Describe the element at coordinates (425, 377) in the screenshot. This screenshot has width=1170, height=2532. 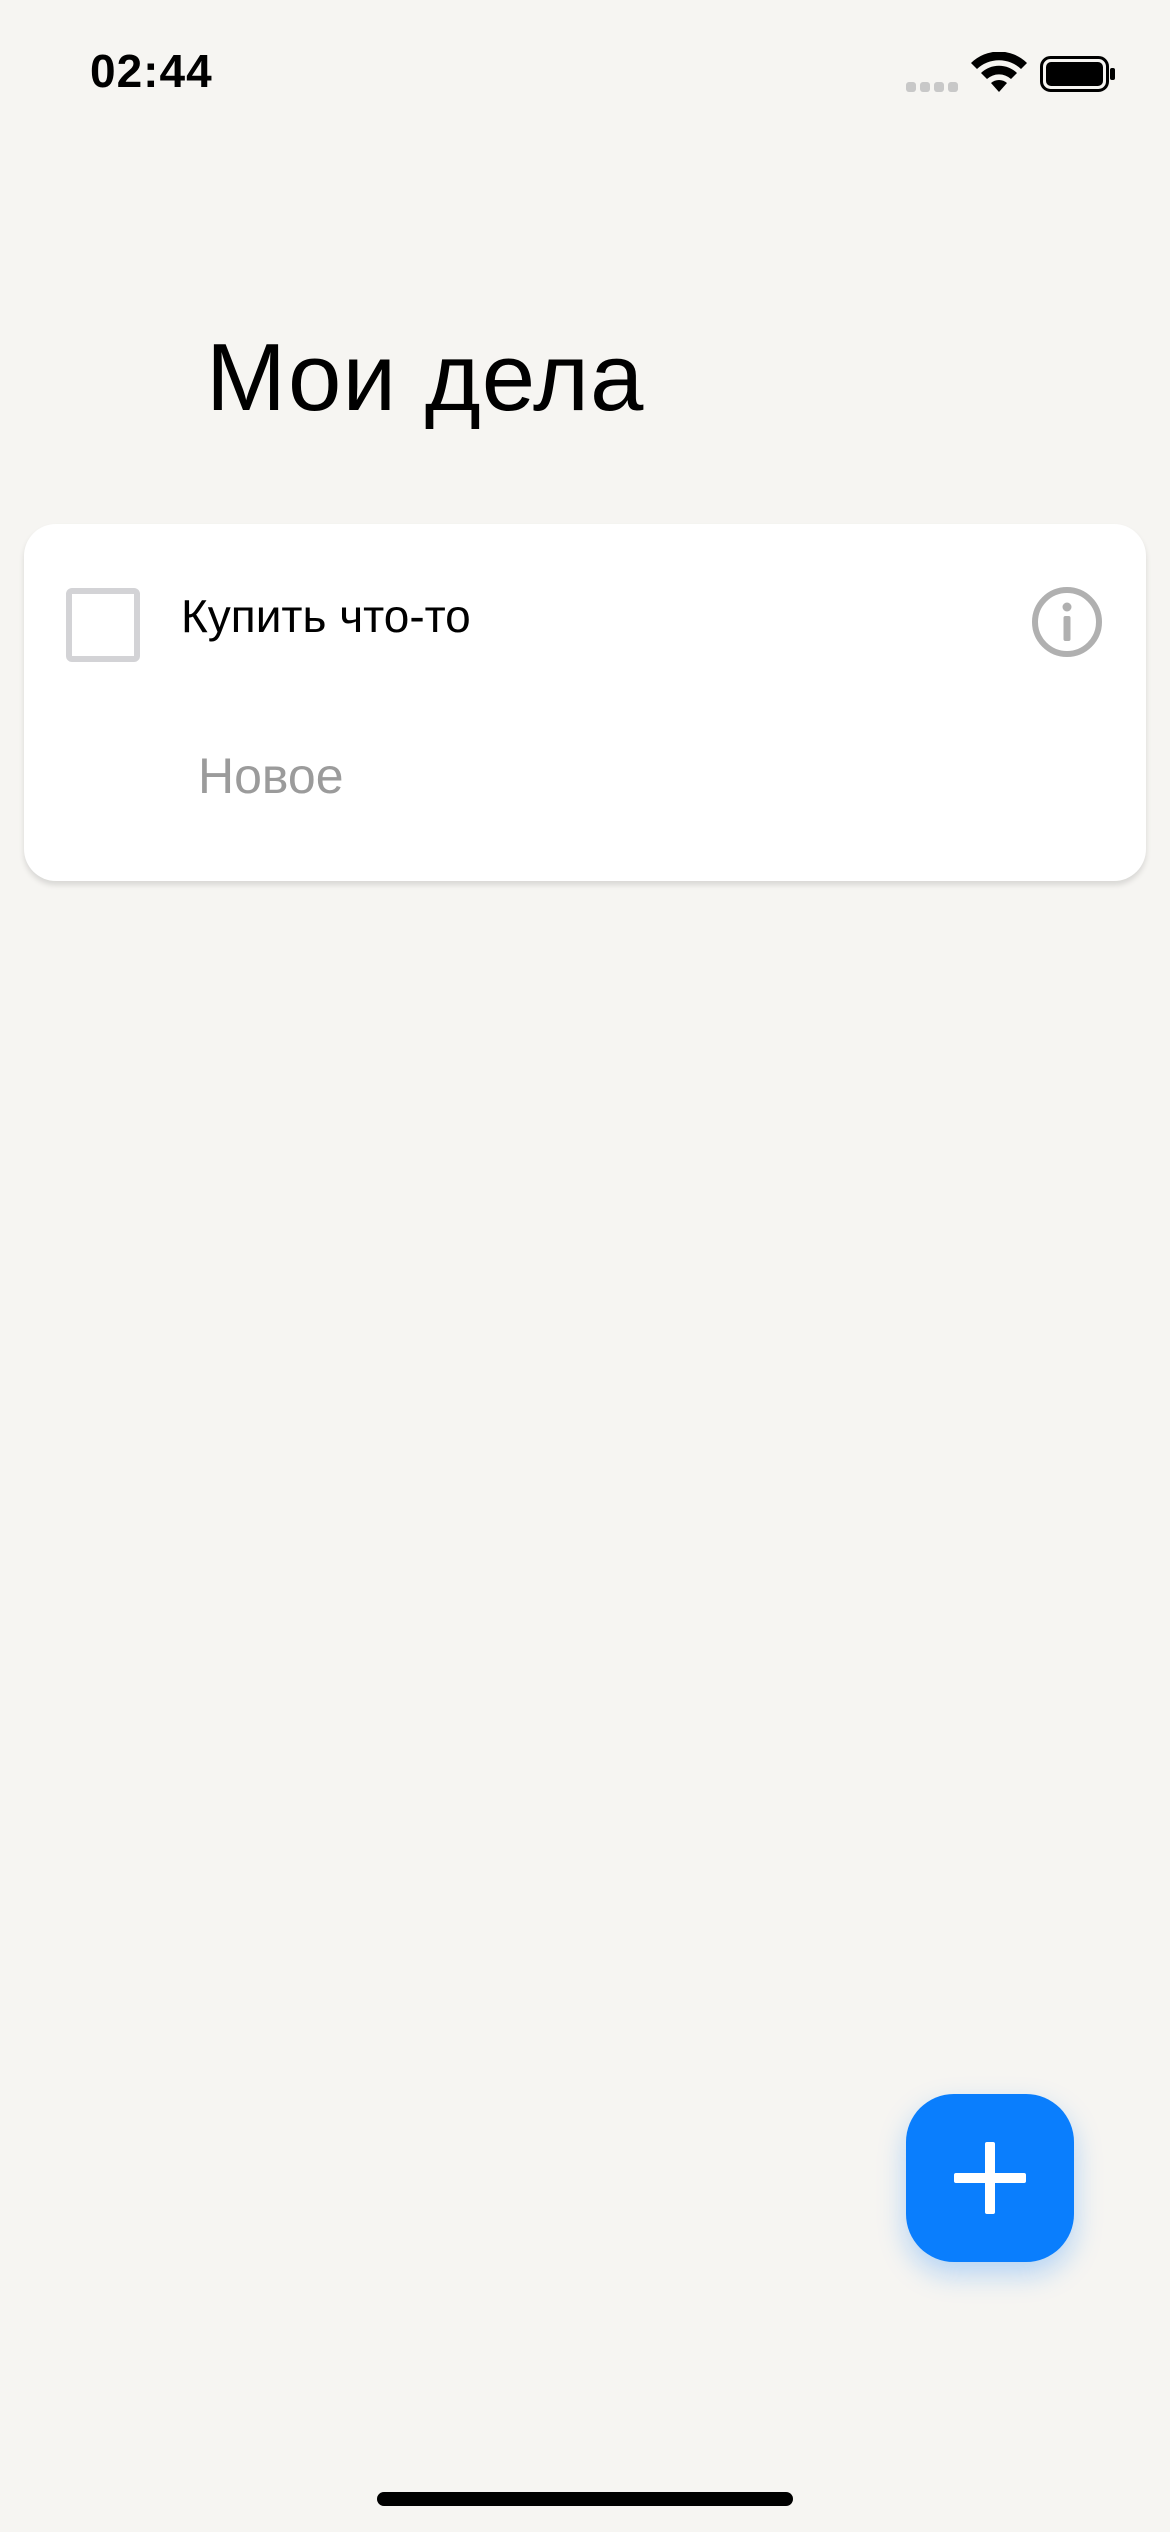
I see `page-title: Мои дела` at that location.